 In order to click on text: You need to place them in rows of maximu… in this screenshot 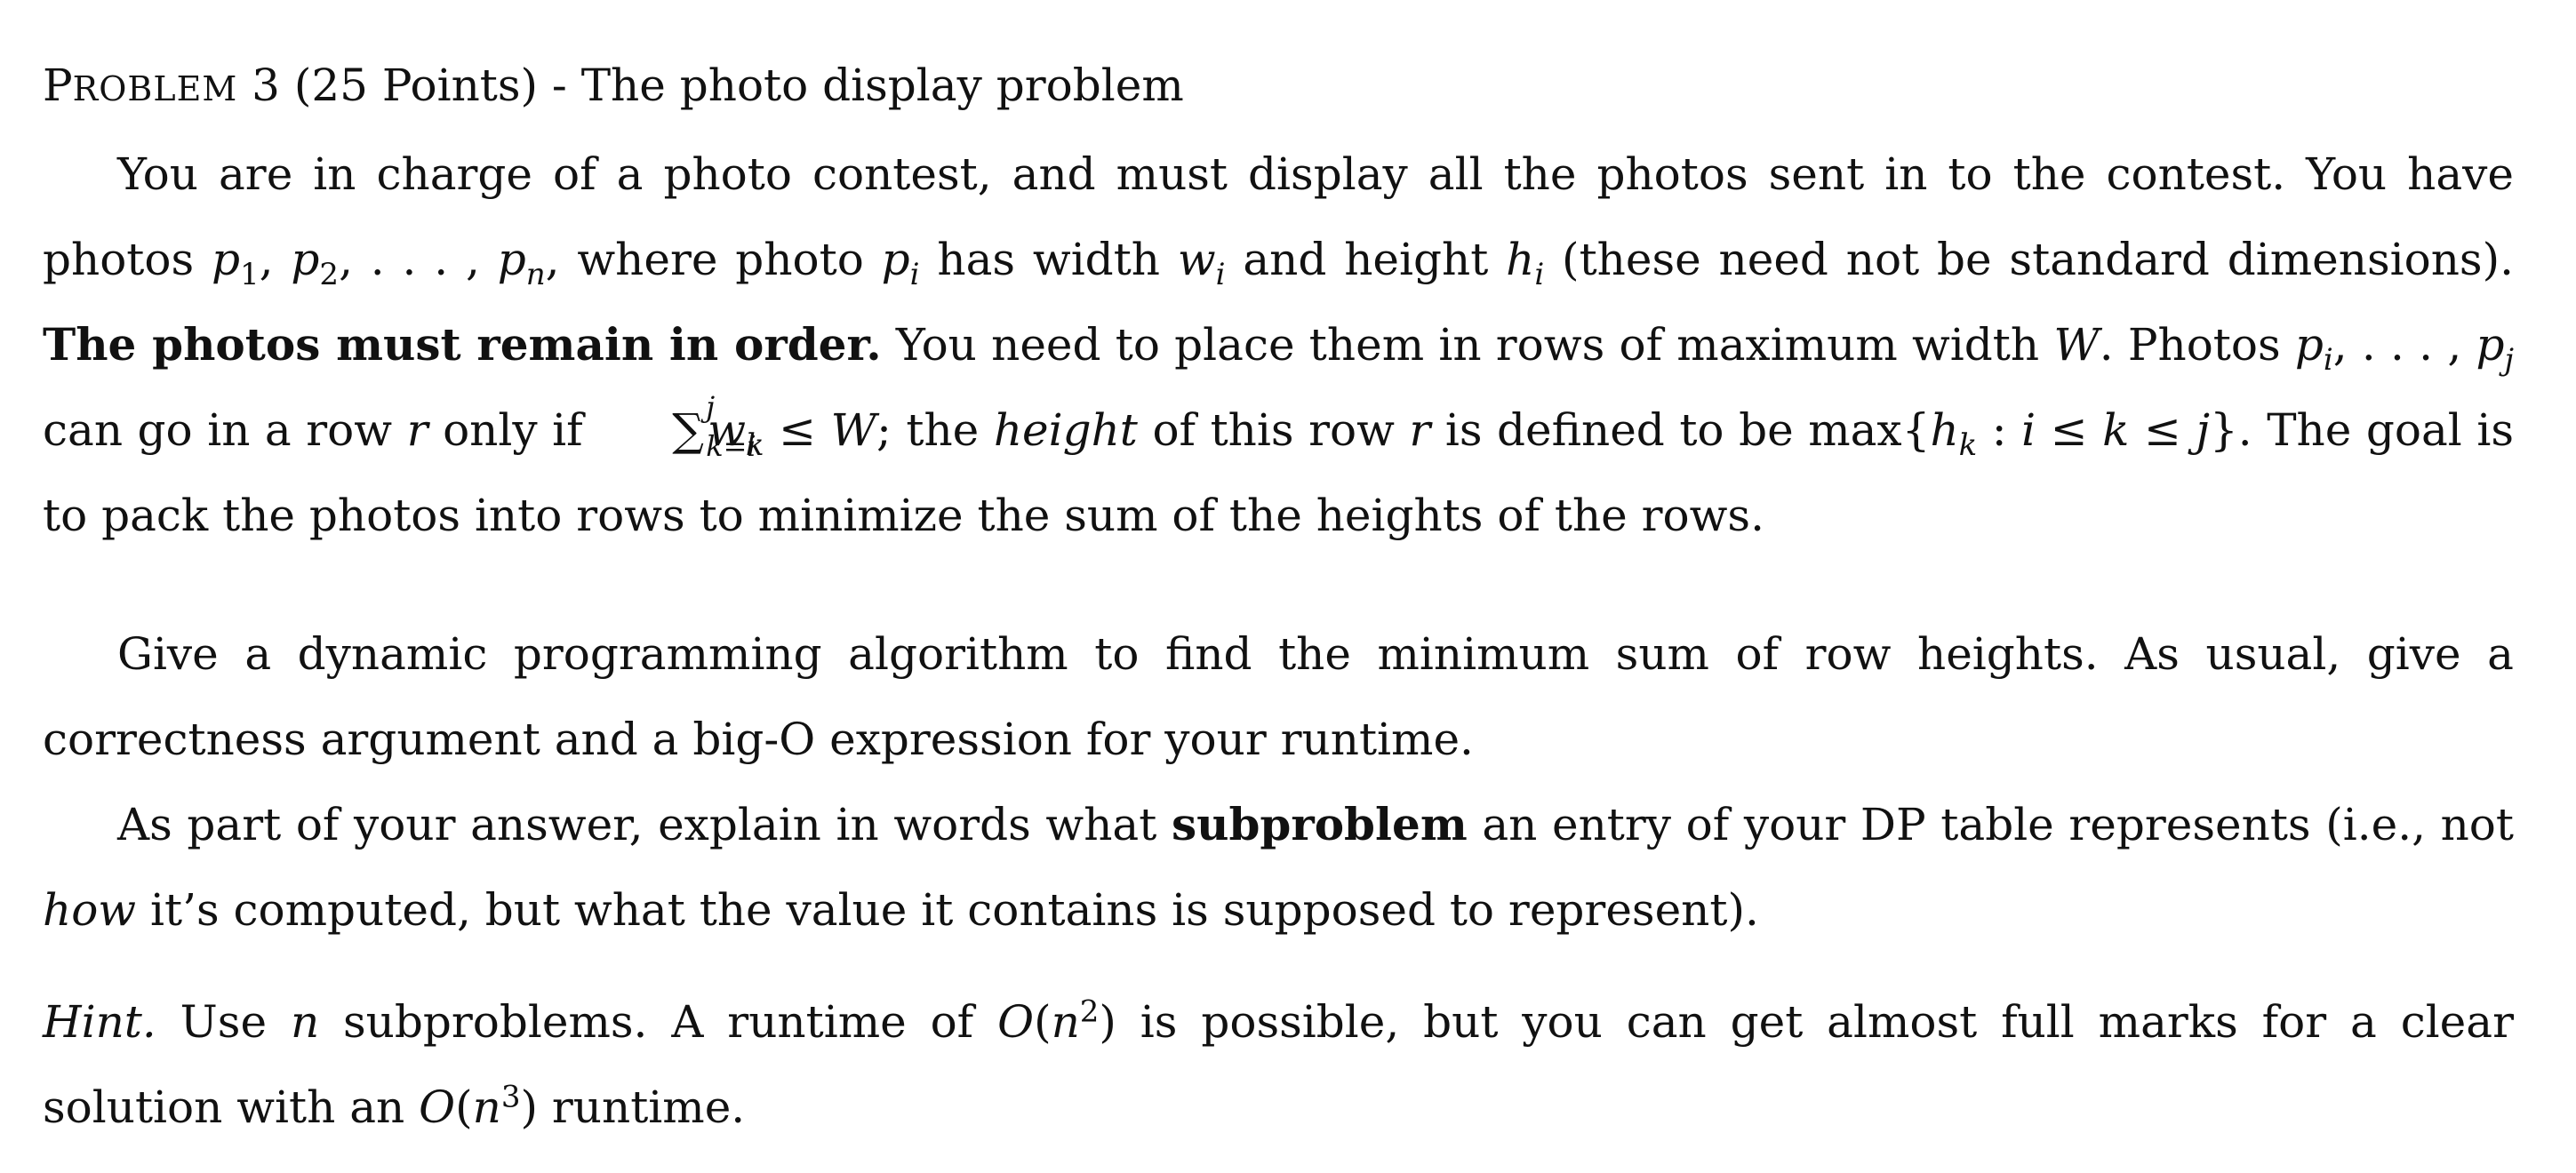, I will do `click(1467, 345)`.